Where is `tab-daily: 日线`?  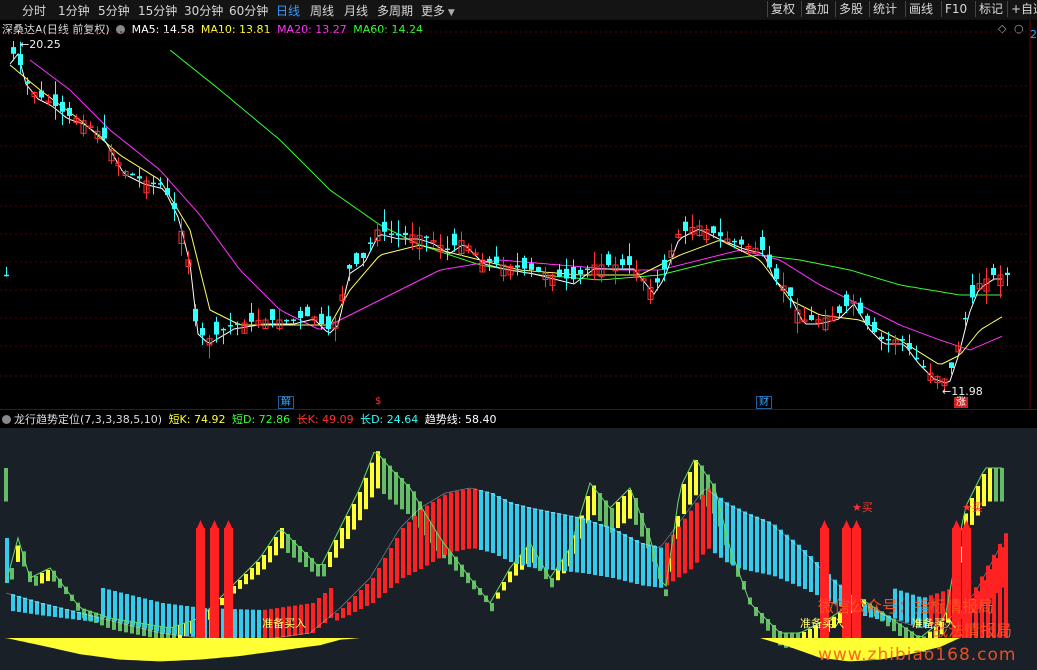
tab-daily: 日线 is located at coordinates (288, 10).